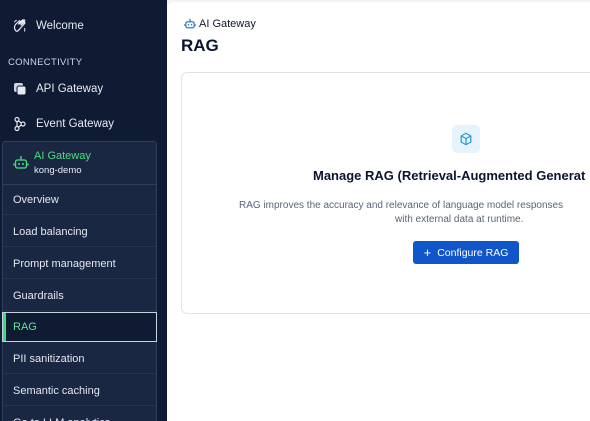 The width and height of the screenshot is (590, 421). I want to click on event-gateway-icon, so click(20, 124).